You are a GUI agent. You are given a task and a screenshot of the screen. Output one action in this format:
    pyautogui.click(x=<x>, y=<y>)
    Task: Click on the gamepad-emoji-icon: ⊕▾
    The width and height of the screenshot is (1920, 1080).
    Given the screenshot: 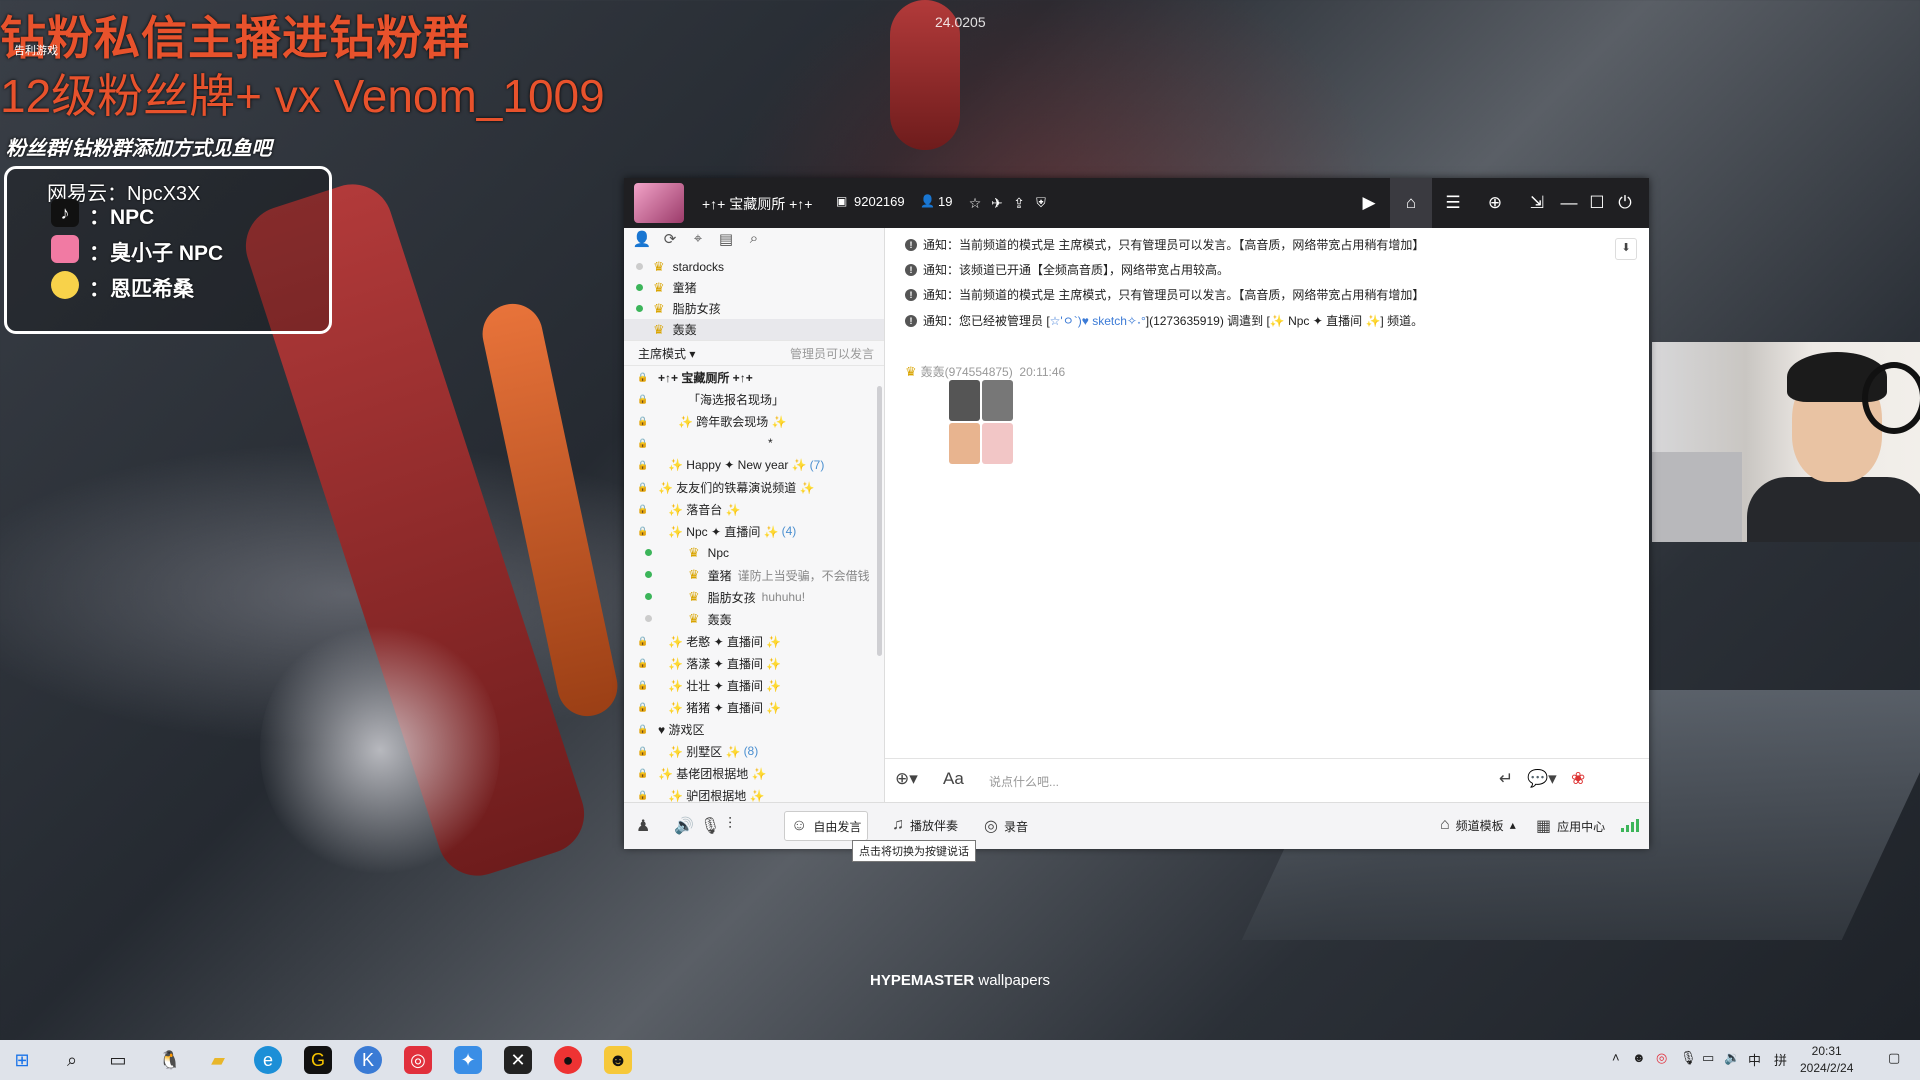 What is the action you would take?
    pyautogui.click(x=906, y=779)
    